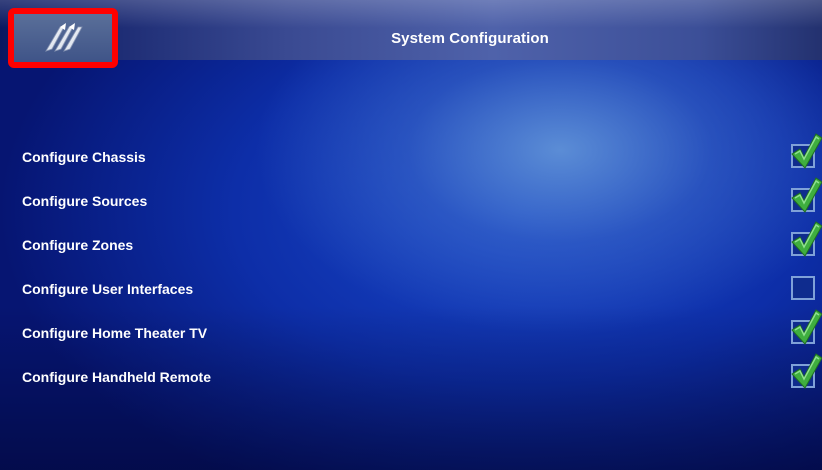 This screenshot has height=470, width=822. I want to click on option-label: Configure Home Theater TV, so click(115, 333).